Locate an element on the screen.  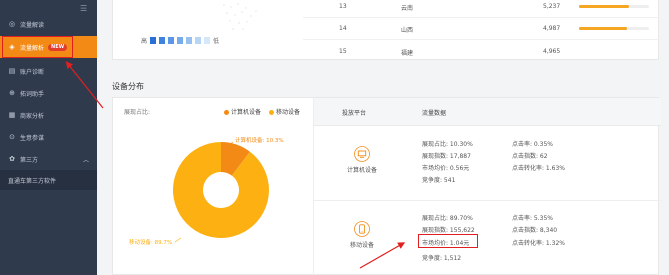
metric-impression-share: 展现占比: 89.70% is located at coordinates (447, 218).